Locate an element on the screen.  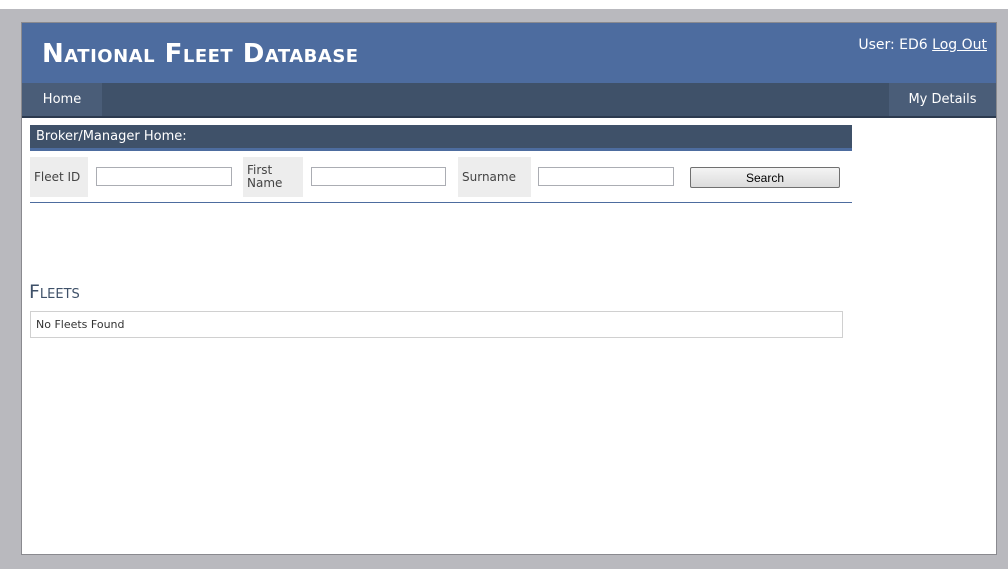
user-area: User: ED6 Log Out is located at coordinates (922, 45).